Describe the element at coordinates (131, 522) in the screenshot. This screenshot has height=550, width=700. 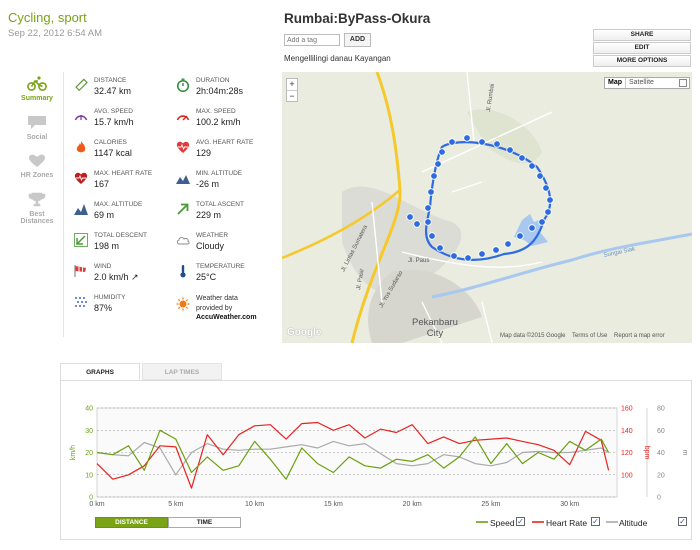
I see `distance-toggle: DISTANCE` at that location.